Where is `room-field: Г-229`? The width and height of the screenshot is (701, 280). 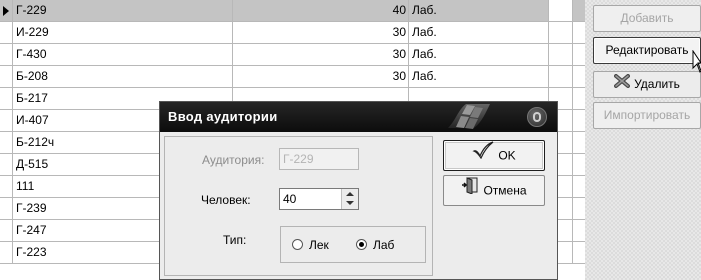 room-field: Г-229 is located at coordinates (319, 159).